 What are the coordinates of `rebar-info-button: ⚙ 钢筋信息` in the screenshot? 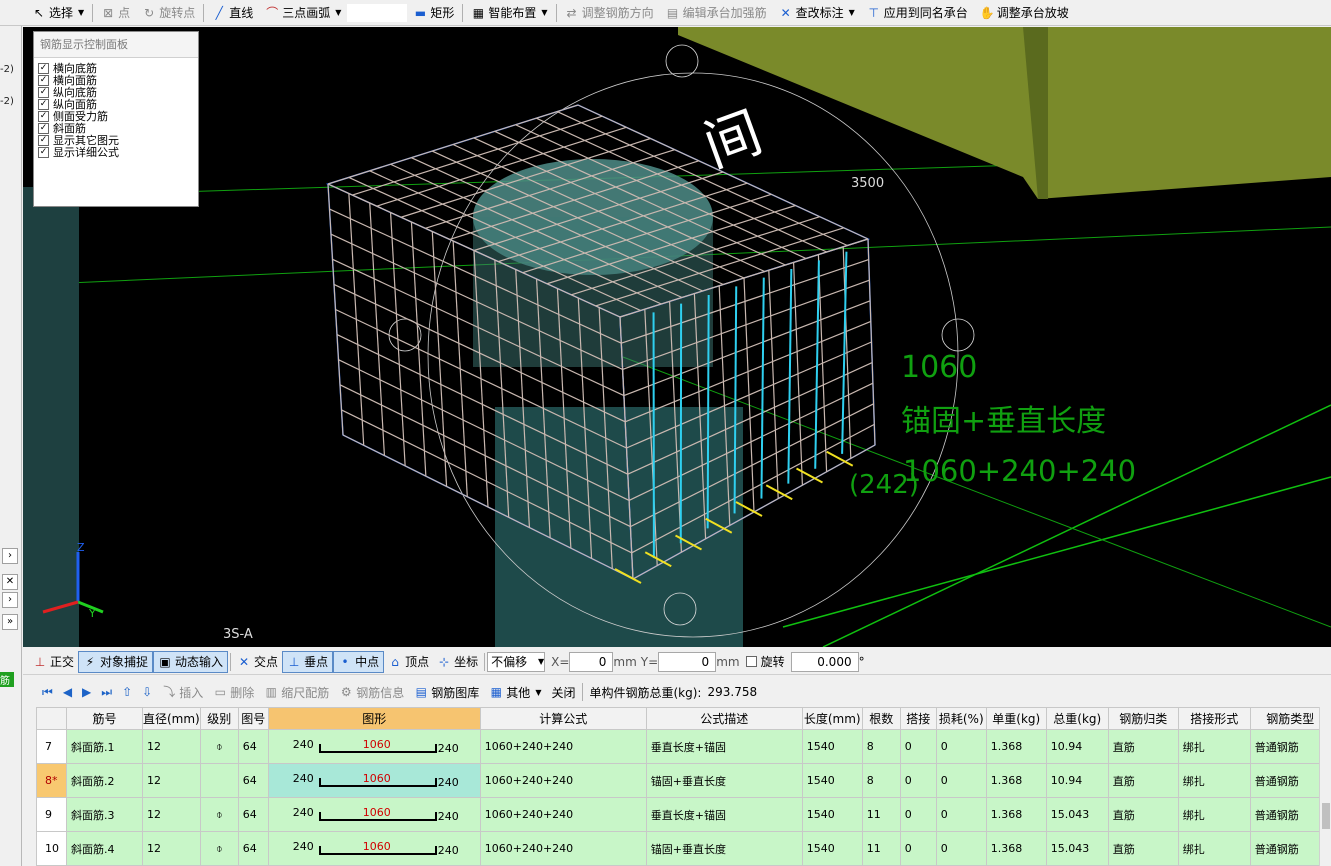 It's located at (371, 692).